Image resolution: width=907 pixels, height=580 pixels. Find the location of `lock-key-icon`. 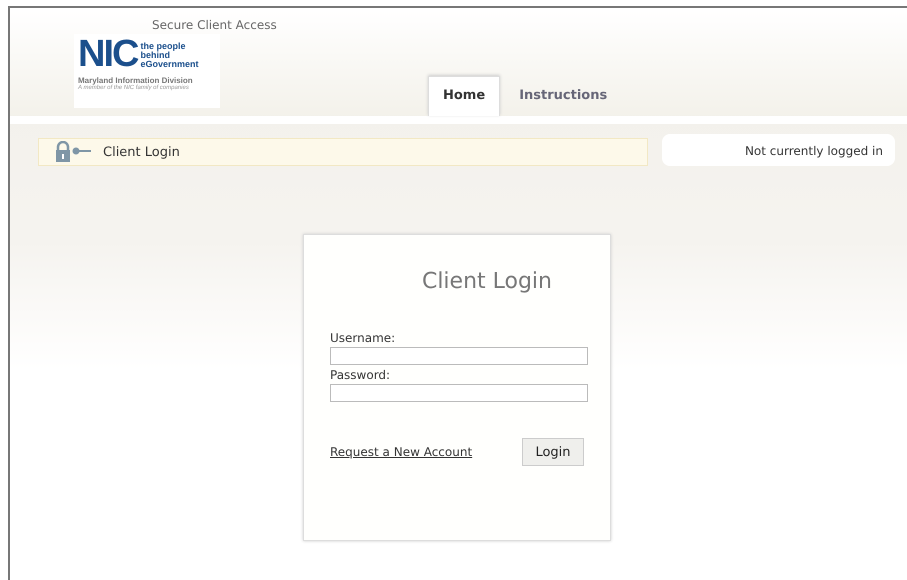

lock-key-icon is located at coordinates (74, 152).